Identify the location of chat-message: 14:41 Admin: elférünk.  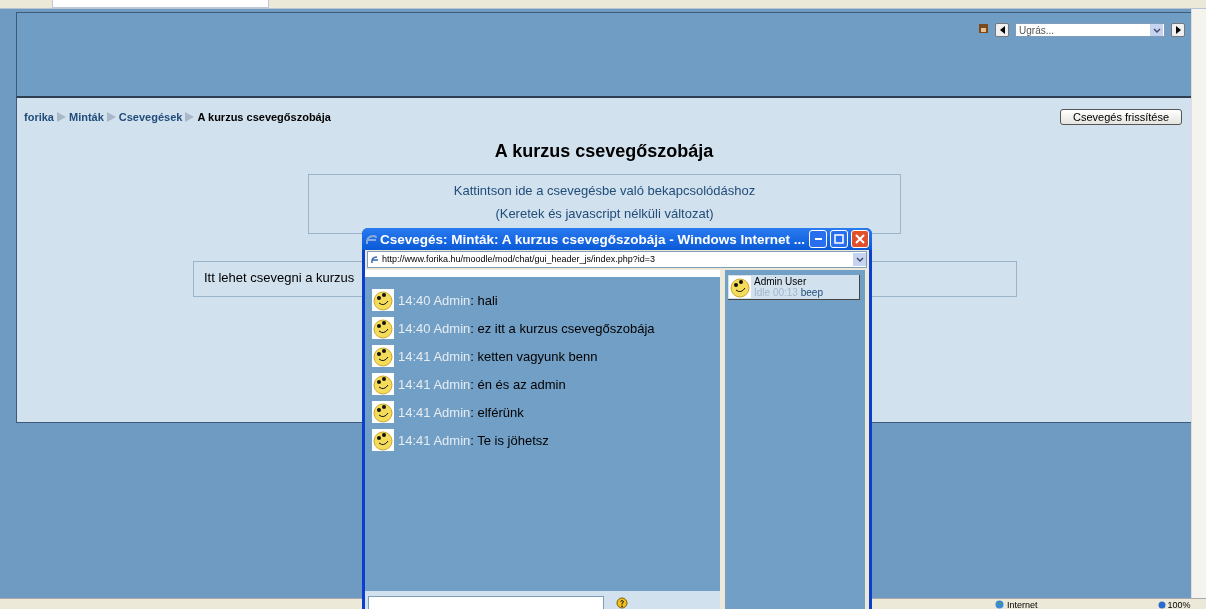
(461, 412).